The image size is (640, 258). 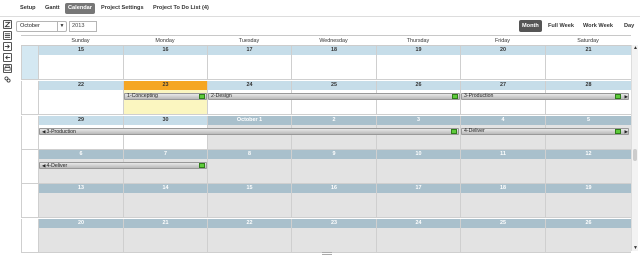 I want to click on year-field: 2013, so click(x=83, y=26).